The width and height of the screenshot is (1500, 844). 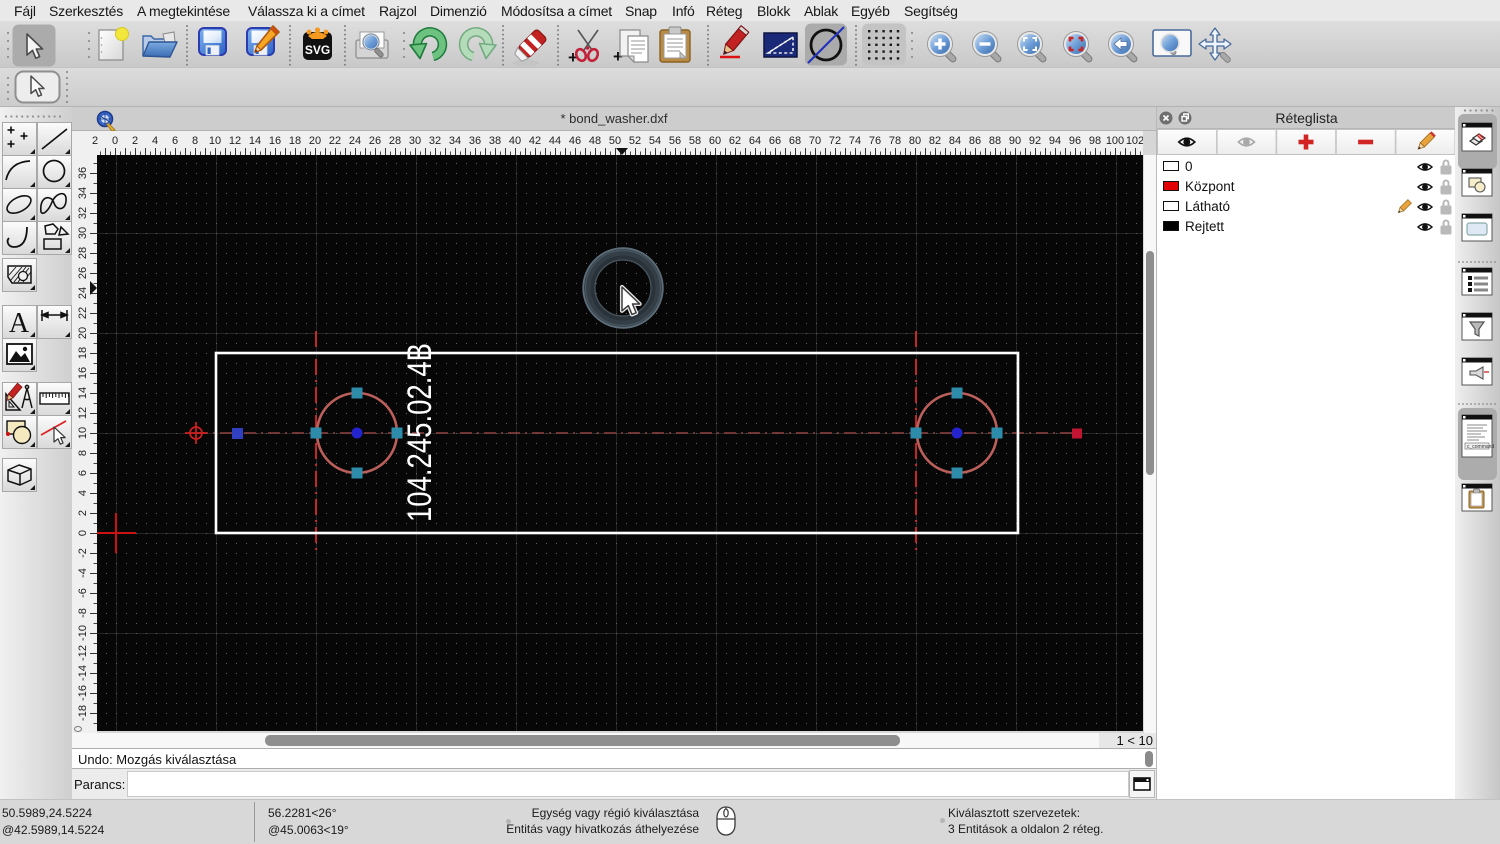 I want to click on svg-text: -16, so click(x=83, y=693).